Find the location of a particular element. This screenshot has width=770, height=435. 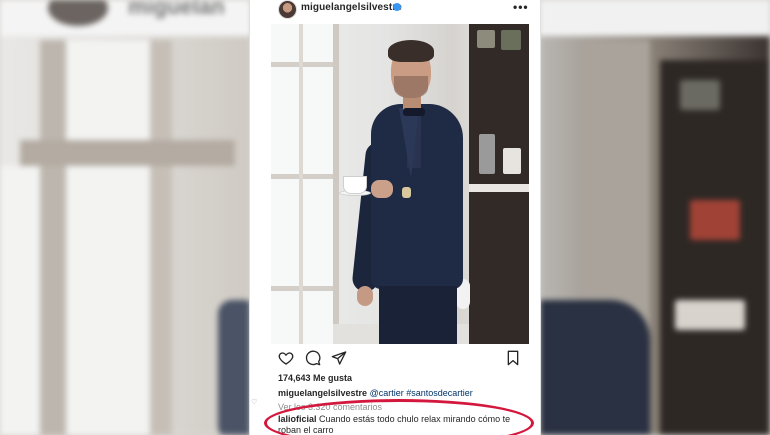

likes-count: 174,643 Me gusta is located at coordinates (315, 378).